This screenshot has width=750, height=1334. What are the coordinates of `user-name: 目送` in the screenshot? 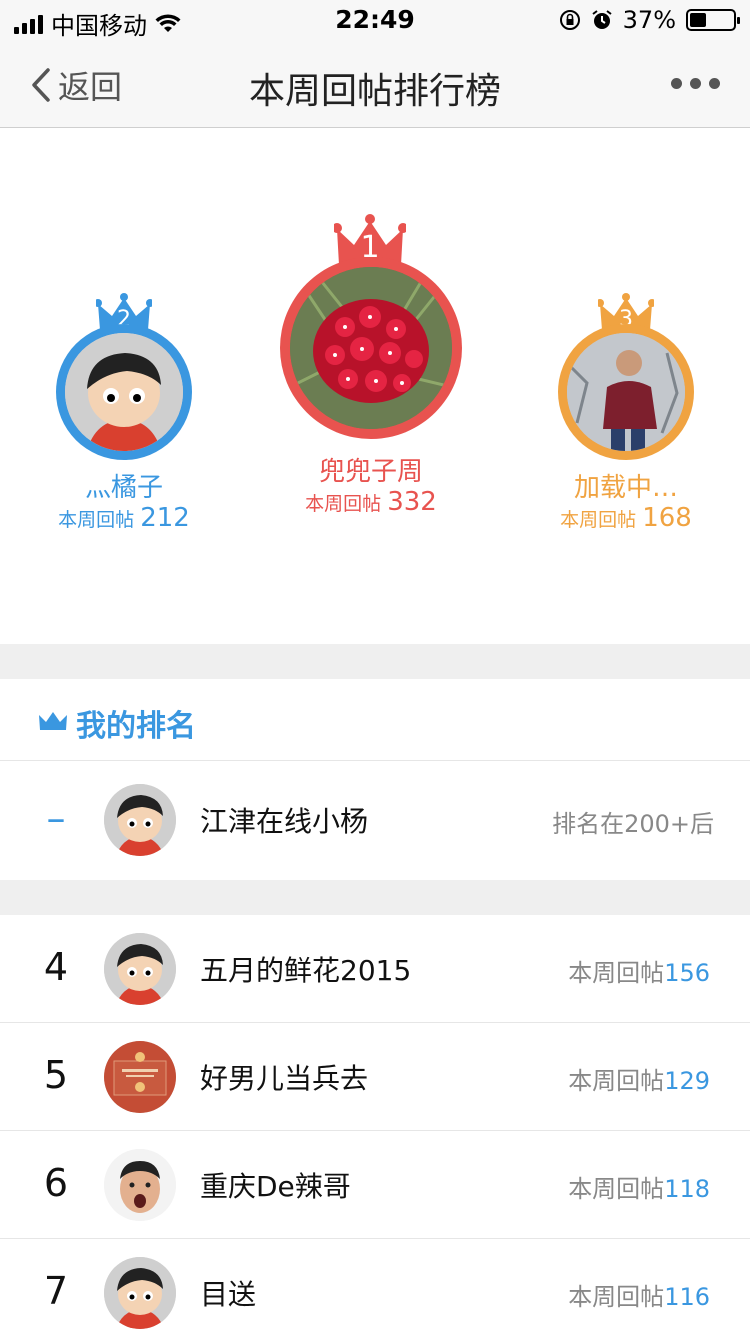 It's located at (228, 1294).